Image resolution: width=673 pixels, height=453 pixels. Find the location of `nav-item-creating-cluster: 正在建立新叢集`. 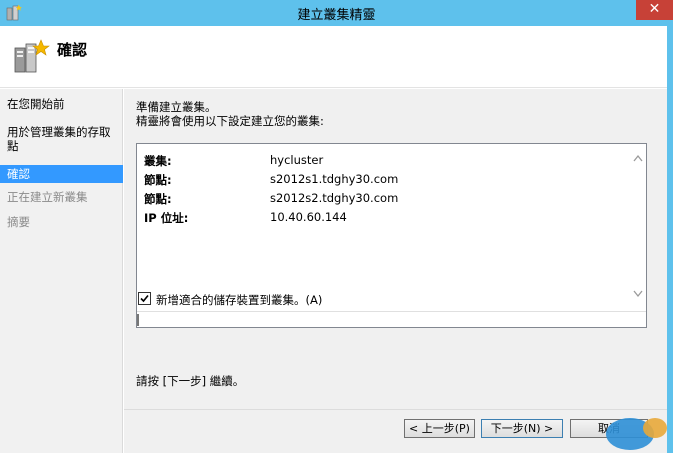

nav-item-creating-cluster: 正在建立新叢集 is located at coordinates (47, 197).